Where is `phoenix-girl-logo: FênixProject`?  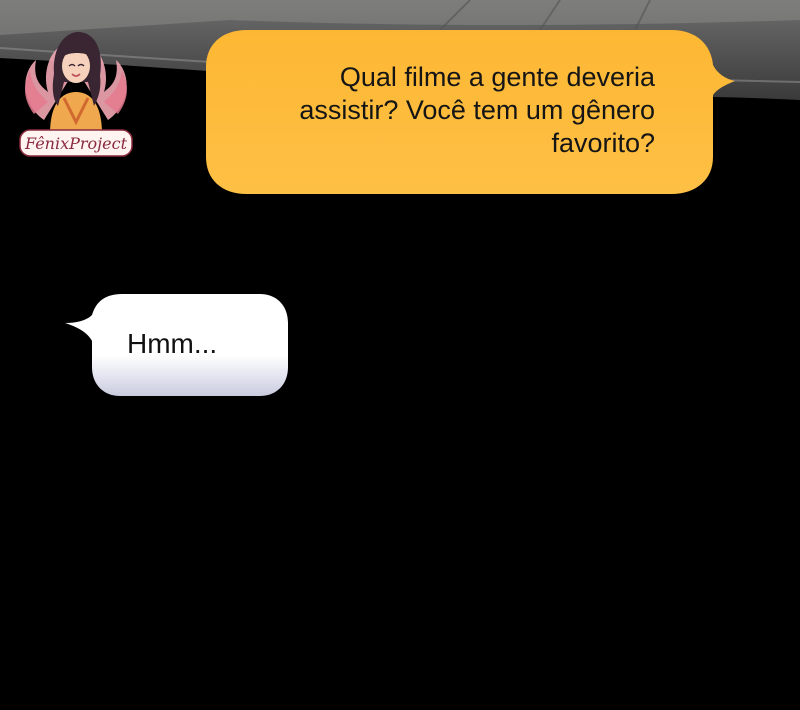
phoenix-girl-logo: FênixProject is located at coordinates (76, 94).